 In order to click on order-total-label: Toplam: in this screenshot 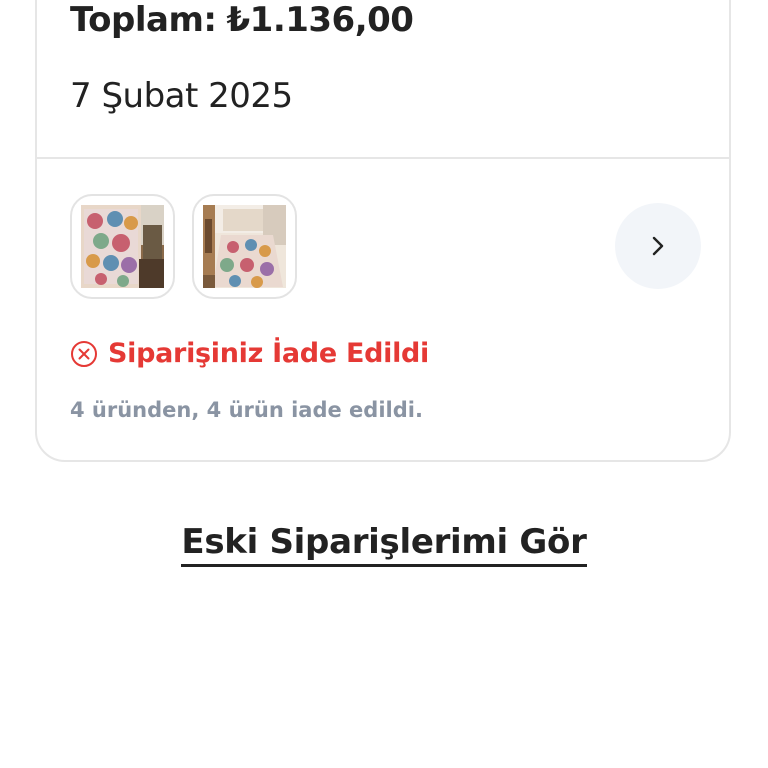, I will do `click(143, 20)`.